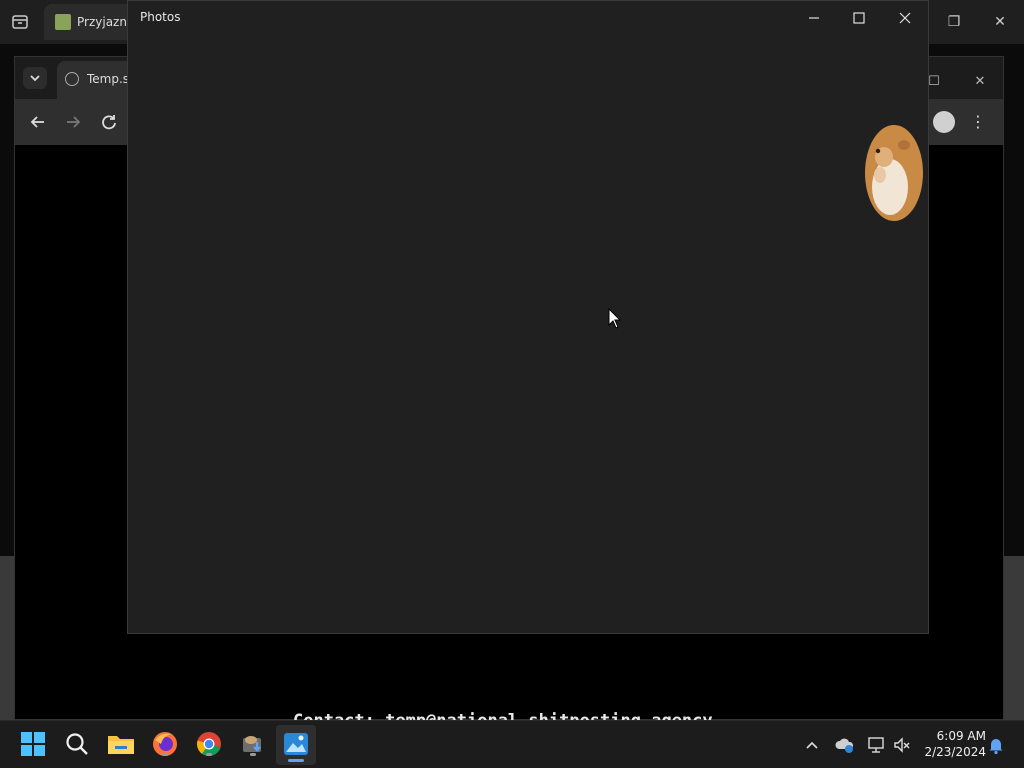 This screenshot has height=768, width=1024. I want to click on maximize-icon, so click(859, 18).